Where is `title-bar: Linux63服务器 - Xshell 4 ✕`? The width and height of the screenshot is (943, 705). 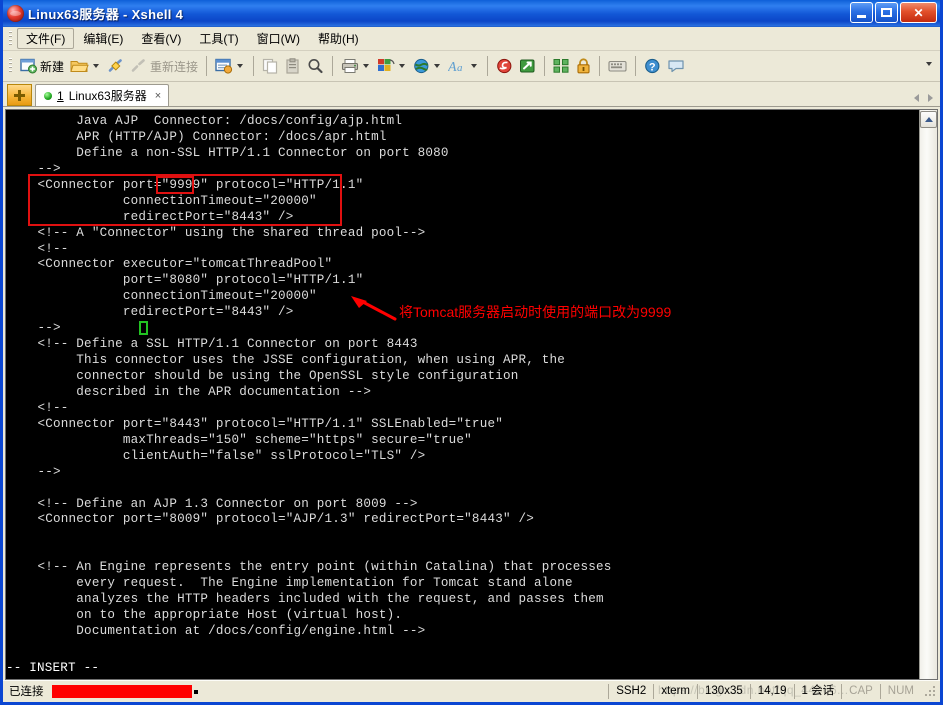
title-bar: Linux63服务器 - Xshell 4 ✕ is located at coordinates (471, 13).